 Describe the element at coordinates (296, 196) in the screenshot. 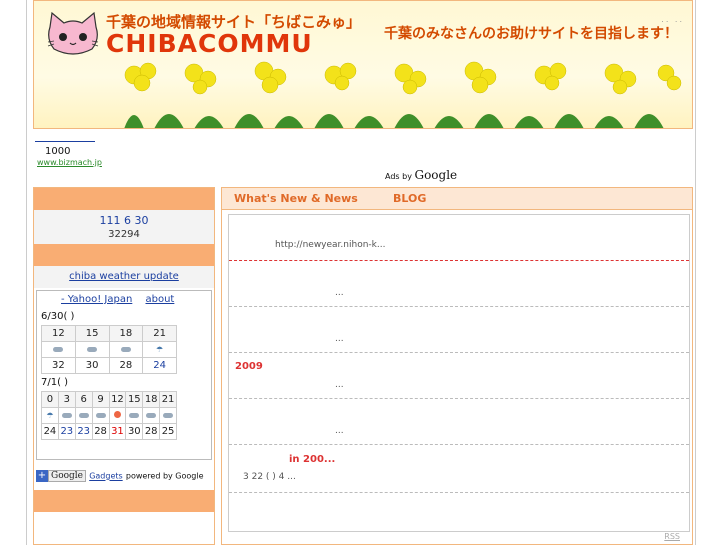

I see `tab-whats-new: What's New & News` at that location.